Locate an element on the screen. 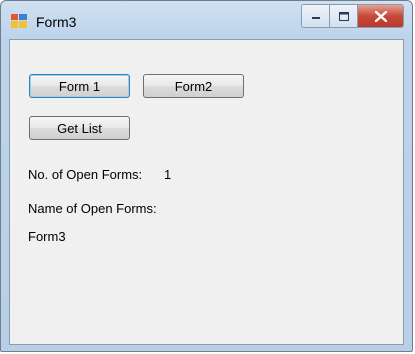  caption-buttons is located at coordinates (352, 16).